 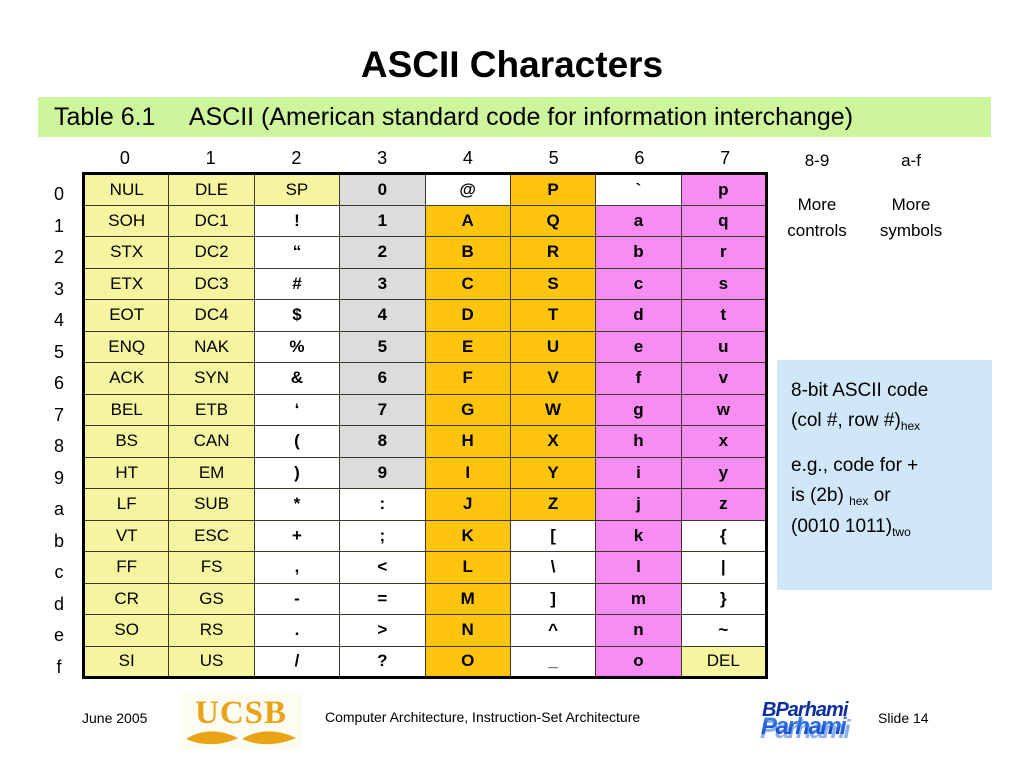 I want to click on ascii-cell-01: SOH, so click(x=126, y=220).